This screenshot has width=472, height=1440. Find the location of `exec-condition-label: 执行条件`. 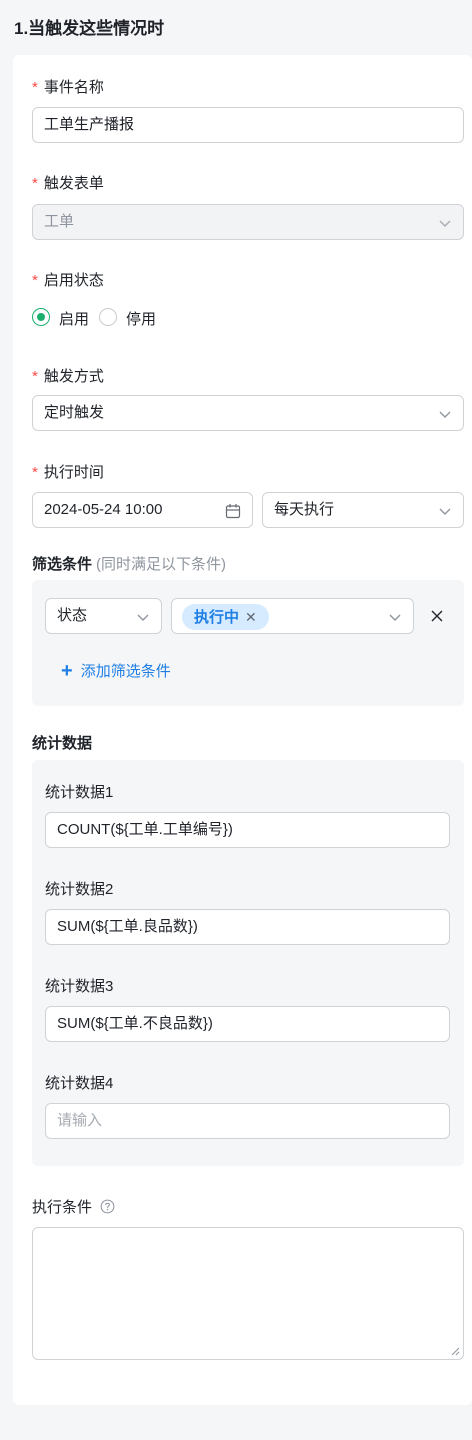

exec-condition-label: 执行条件 is located at coordinates (73, 1206).